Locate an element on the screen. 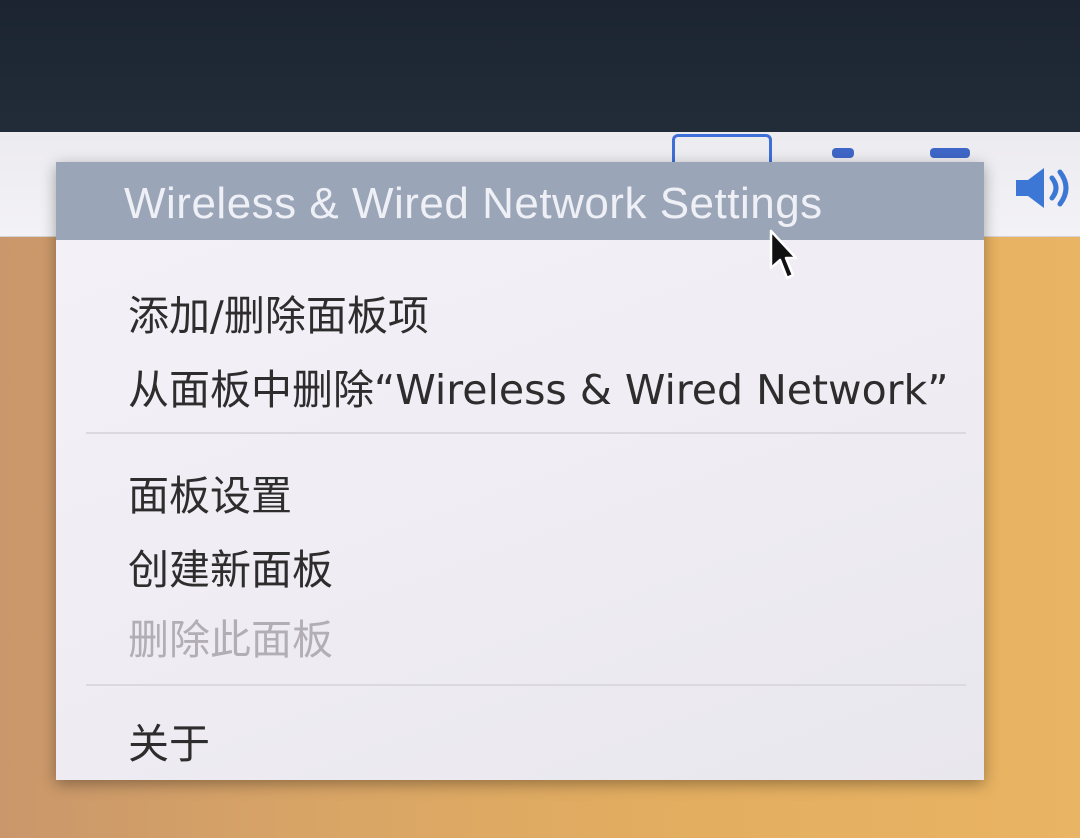  menu-item-delete-panel: 删除此面板 is located at coordinates (230, 640).